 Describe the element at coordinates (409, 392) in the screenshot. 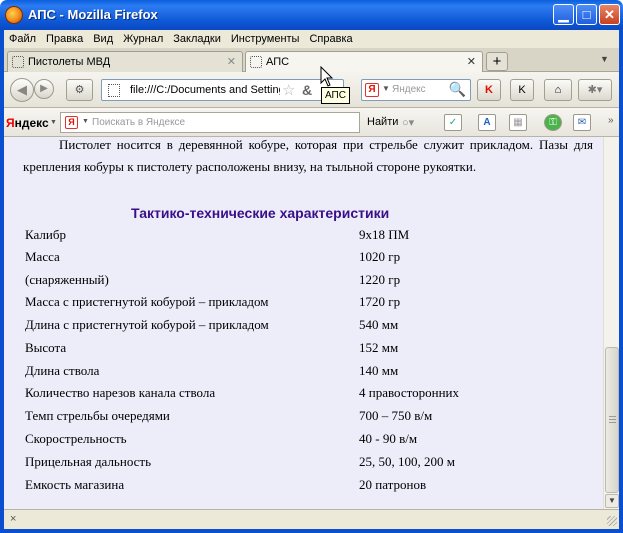

I see `spec-value: 4 правосторонних` at that location.